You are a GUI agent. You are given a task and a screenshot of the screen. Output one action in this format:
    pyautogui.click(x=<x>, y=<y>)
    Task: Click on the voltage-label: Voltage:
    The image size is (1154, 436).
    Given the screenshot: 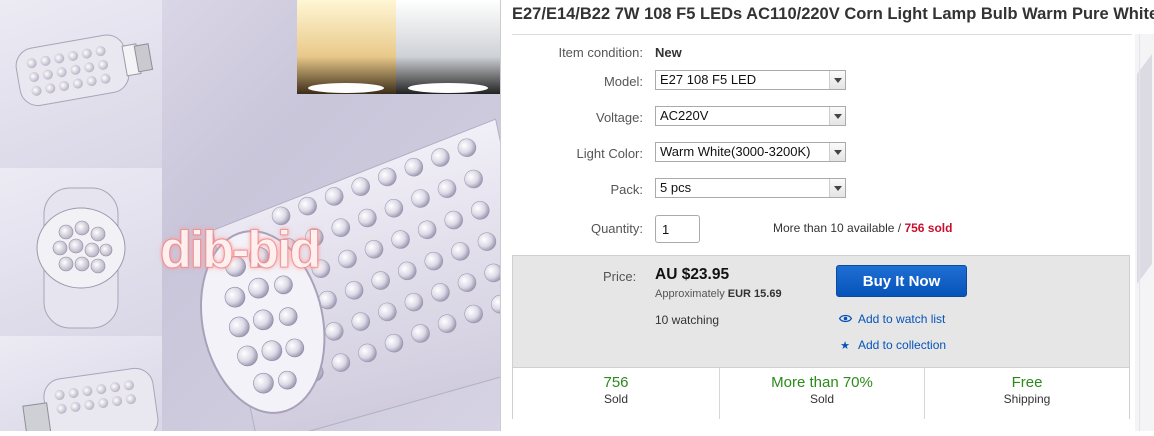 What is the action you would take?
    pyautogui.click(x=619, y=117)
    